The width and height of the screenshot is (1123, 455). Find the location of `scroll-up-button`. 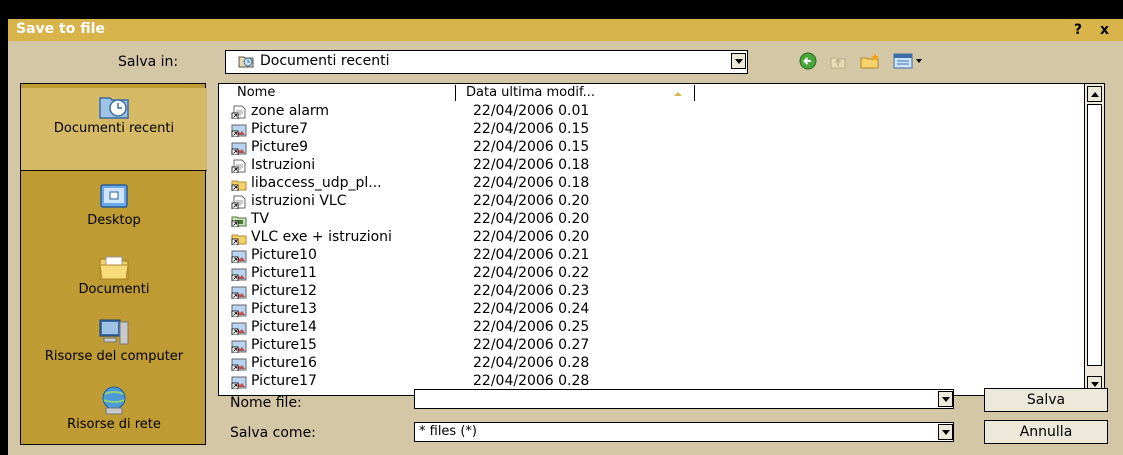

scroll-up-button is located at coordinates (1094, 94).